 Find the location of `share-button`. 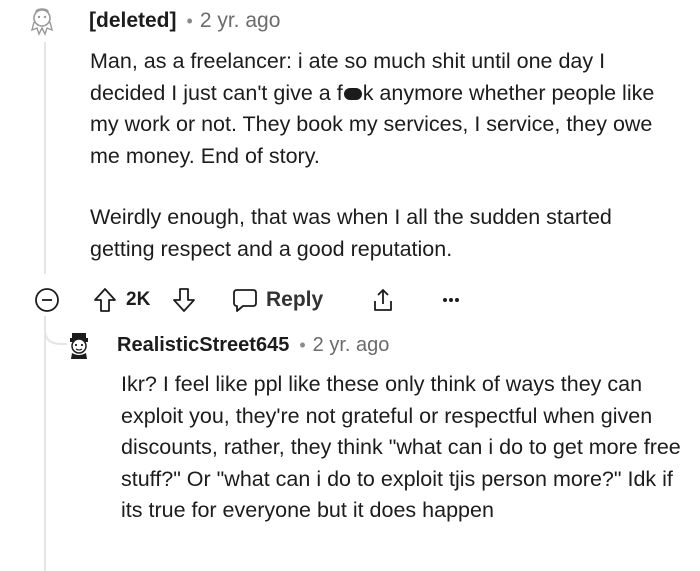

share-button is located at coordinates (383, 300).